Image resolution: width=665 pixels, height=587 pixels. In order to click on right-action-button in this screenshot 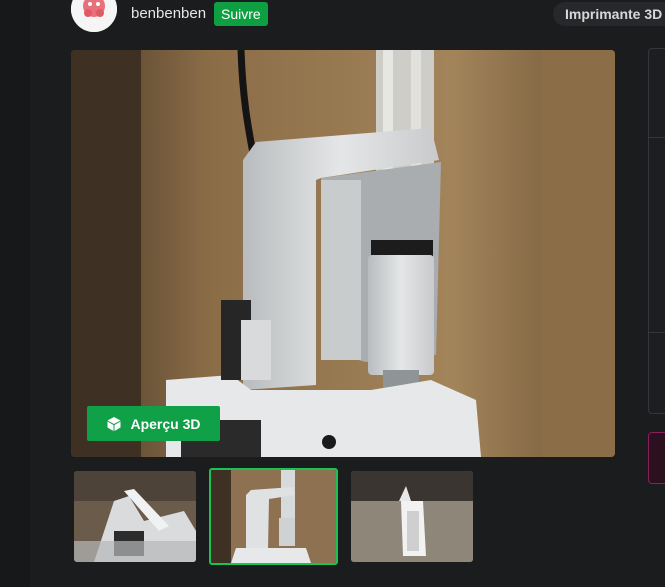, I will do `click(656, 458)`.